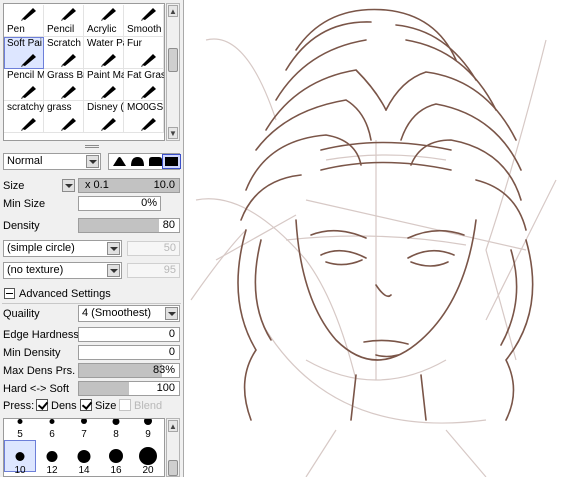 This screenshot has width=563, height=477. Describe the element at coordinates (129, 185) in the screenshot. I see `size-slider: x 0.1 10.0` at that location.